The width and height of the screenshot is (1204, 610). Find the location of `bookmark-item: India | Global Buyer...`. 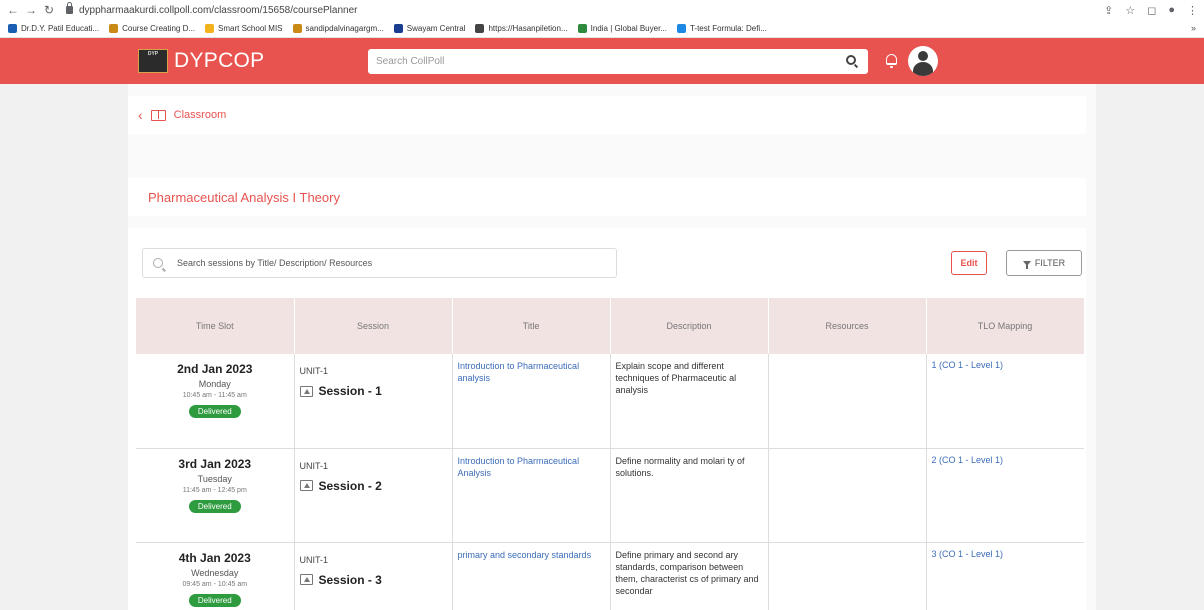

bookmark-item: India | Global Buyer... is located at coordinates (622, 28).